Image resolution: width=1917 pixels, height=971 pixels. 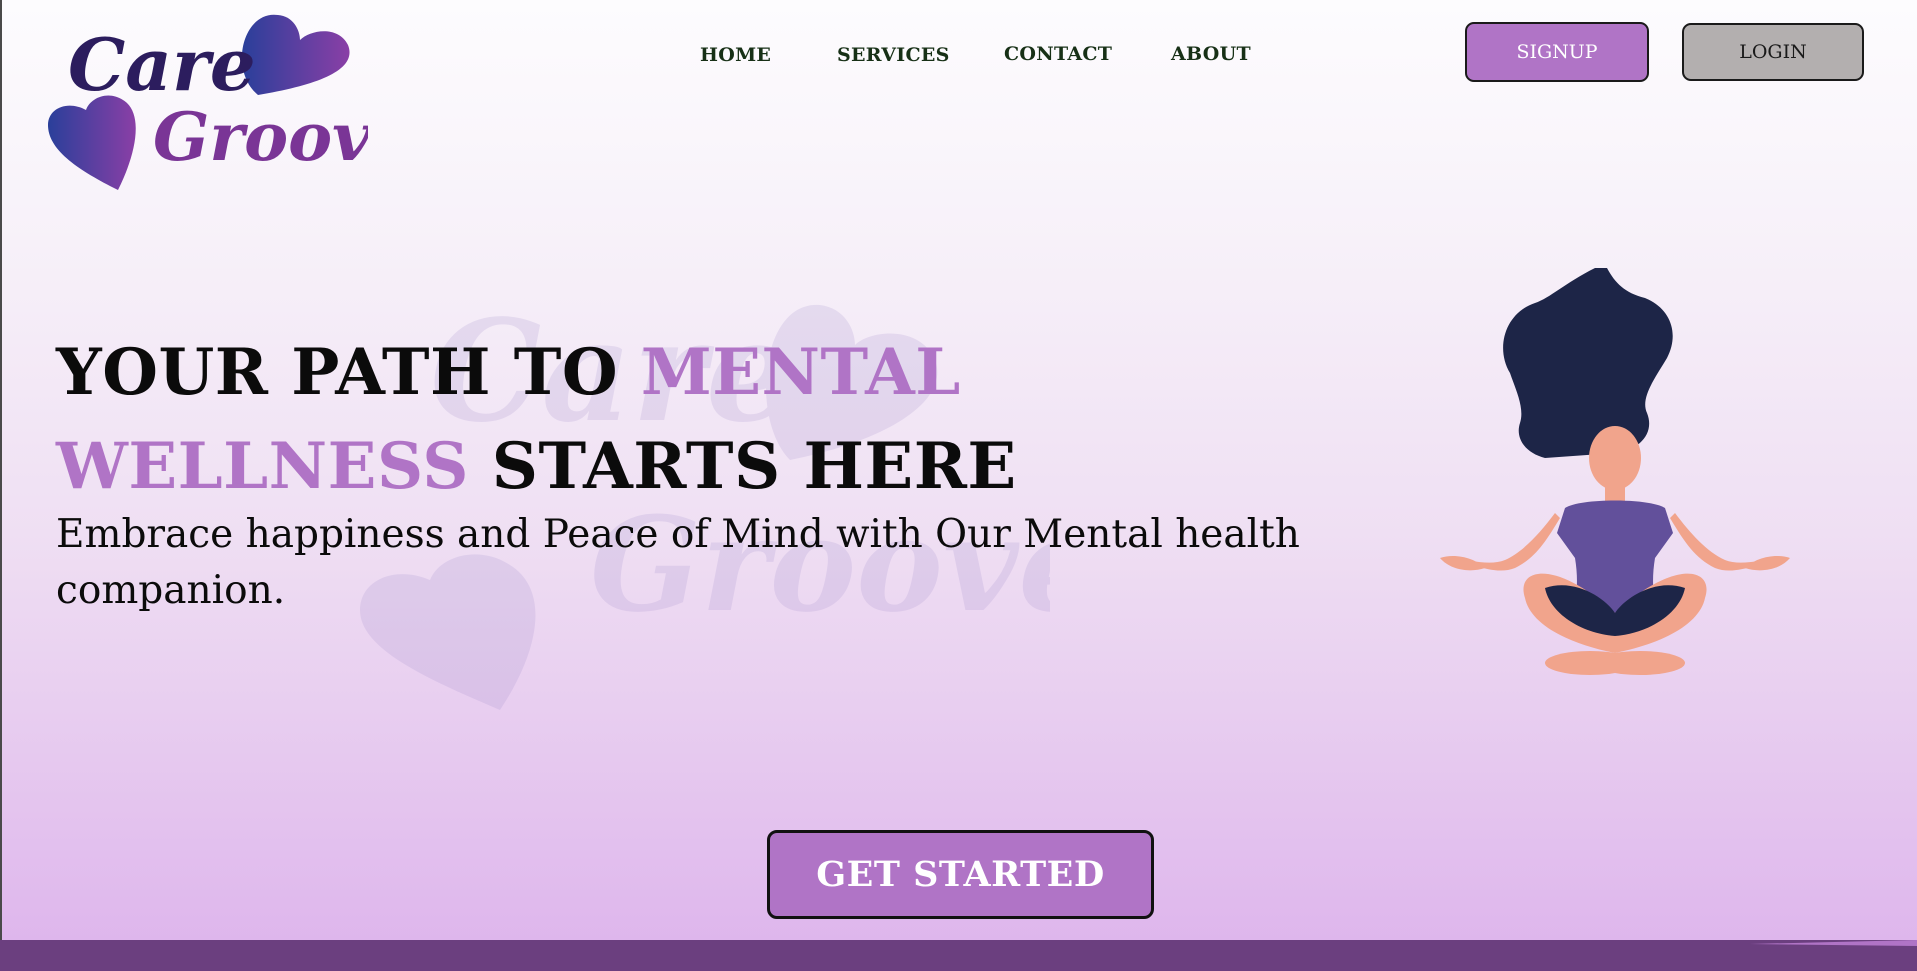 What do you see at coordinates (742, 466) in the screenshot?
I see `hero-title-part2: STARTS HERE` at bounding box center [742, 466].